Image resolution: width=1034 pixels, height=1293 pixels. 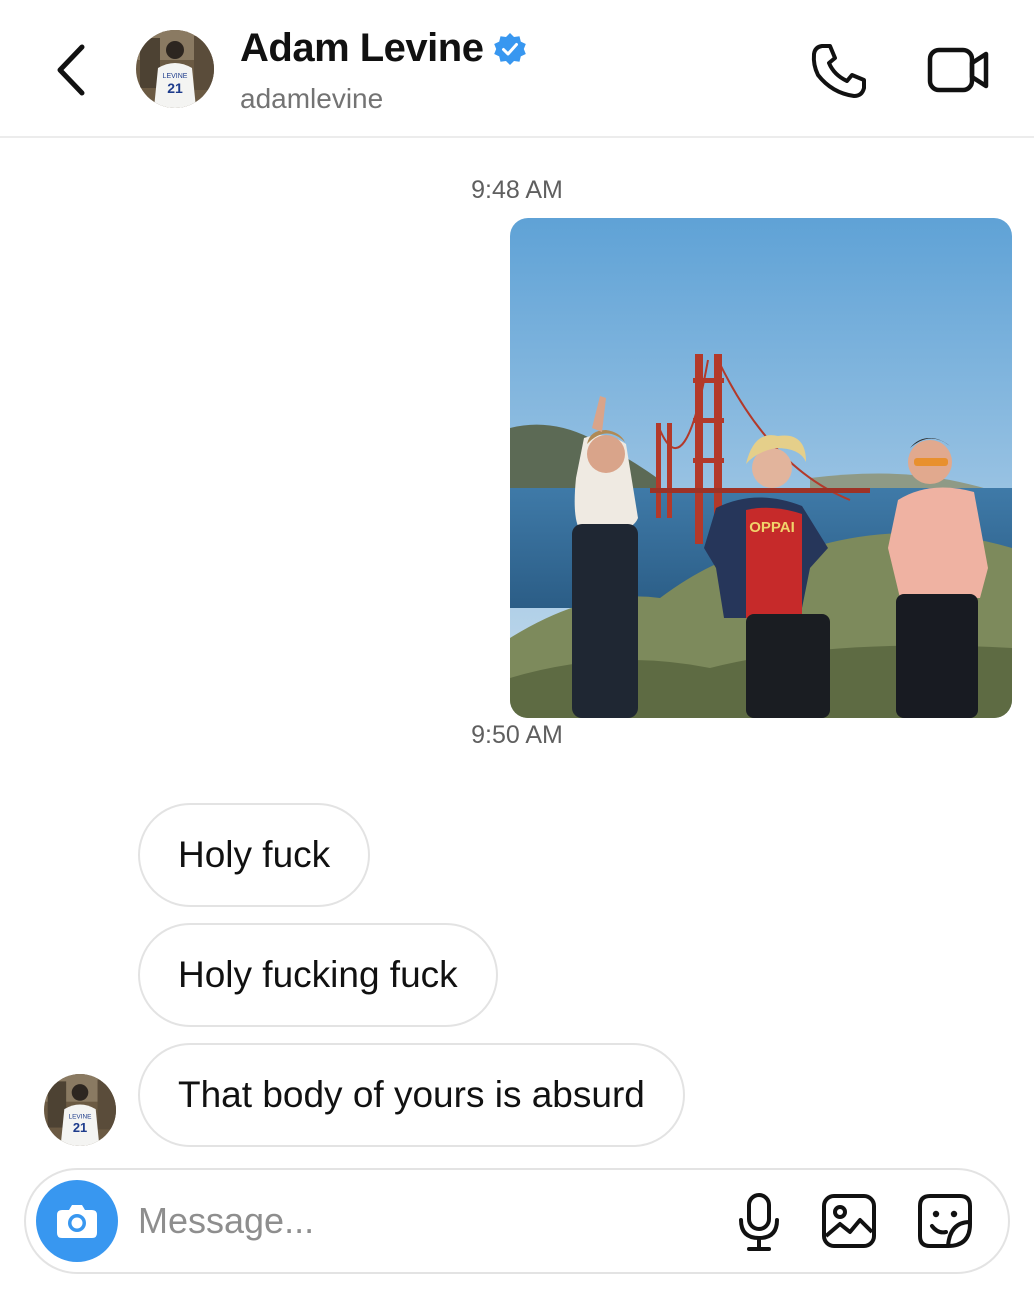 I want to click on video-call-button, so click(x=959, y=70).